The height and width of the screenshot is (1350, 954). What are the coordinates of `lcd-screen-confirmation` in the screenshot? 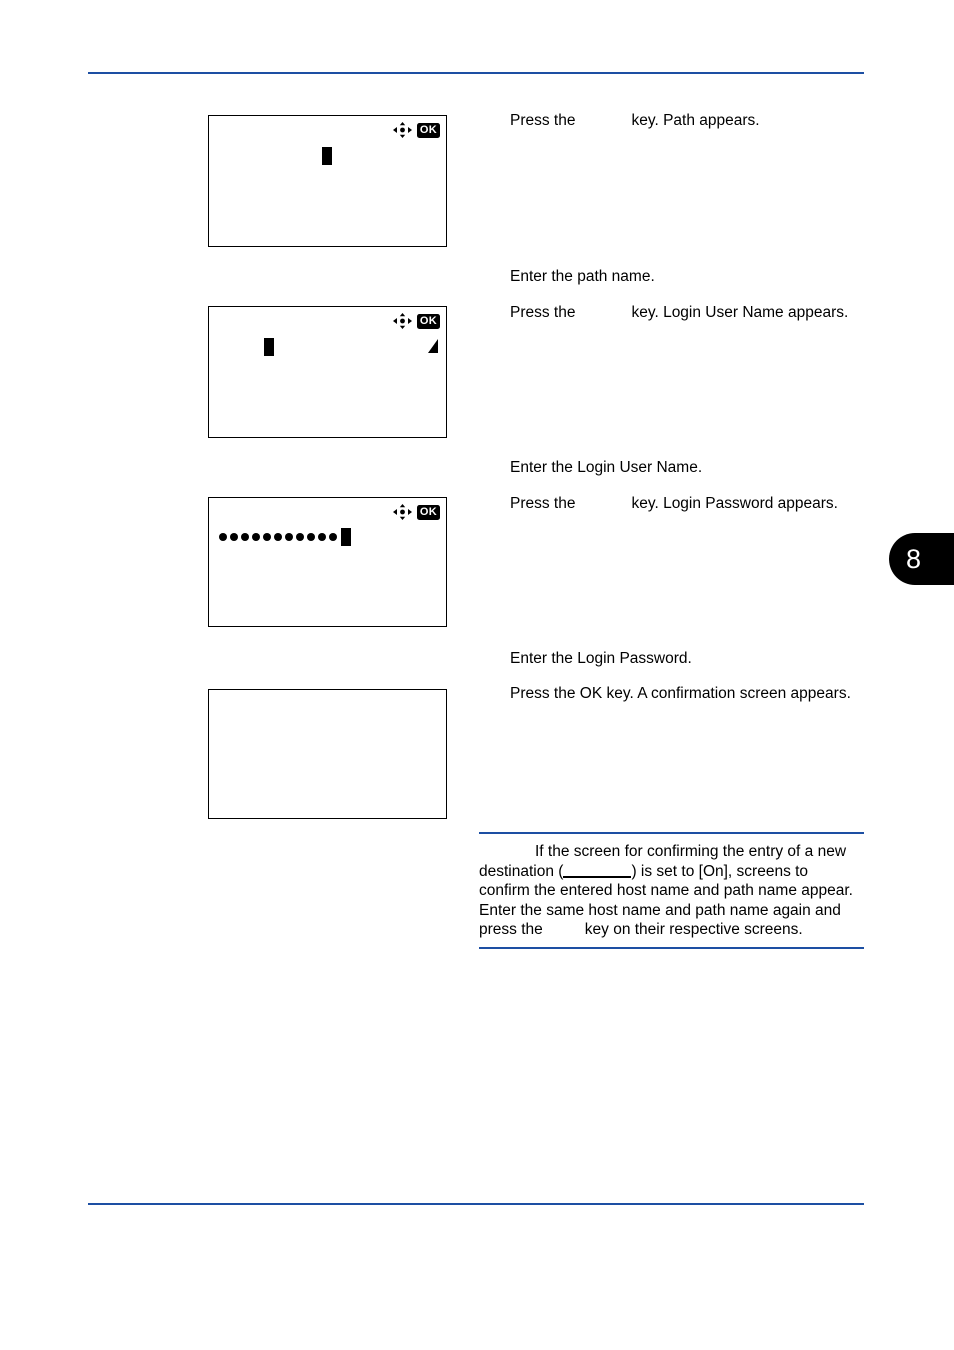 It's located at (327, 754).